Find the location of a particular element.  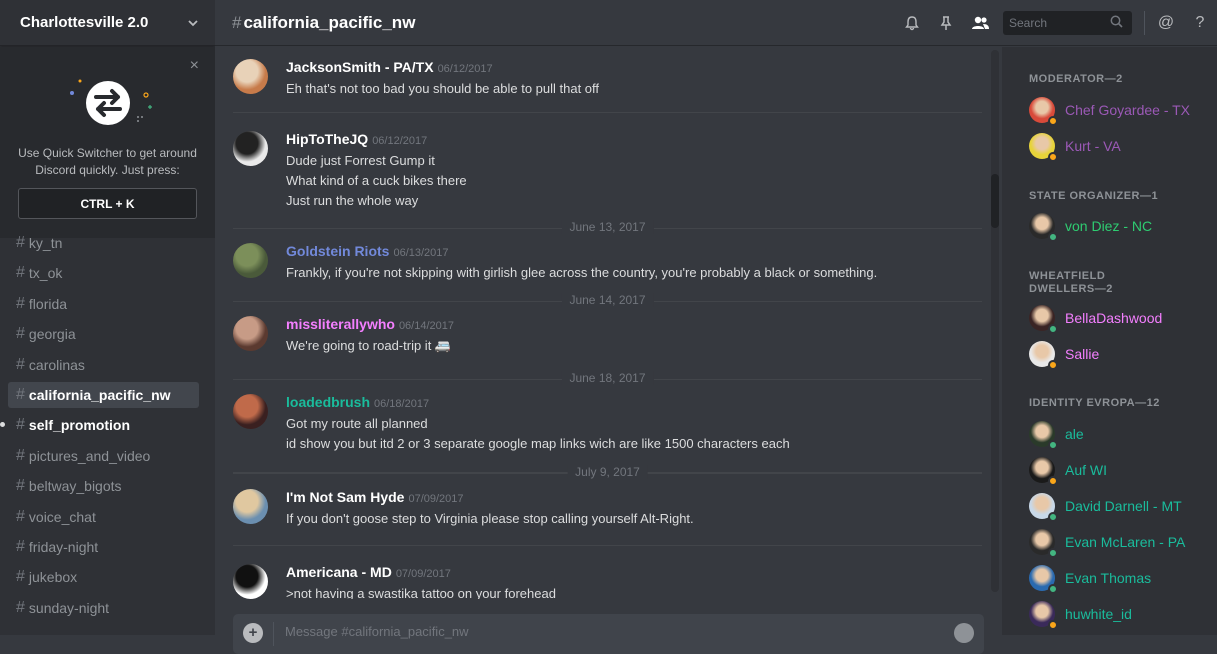

date-label: June 18, 2017 is located at coordinates (607, 378).